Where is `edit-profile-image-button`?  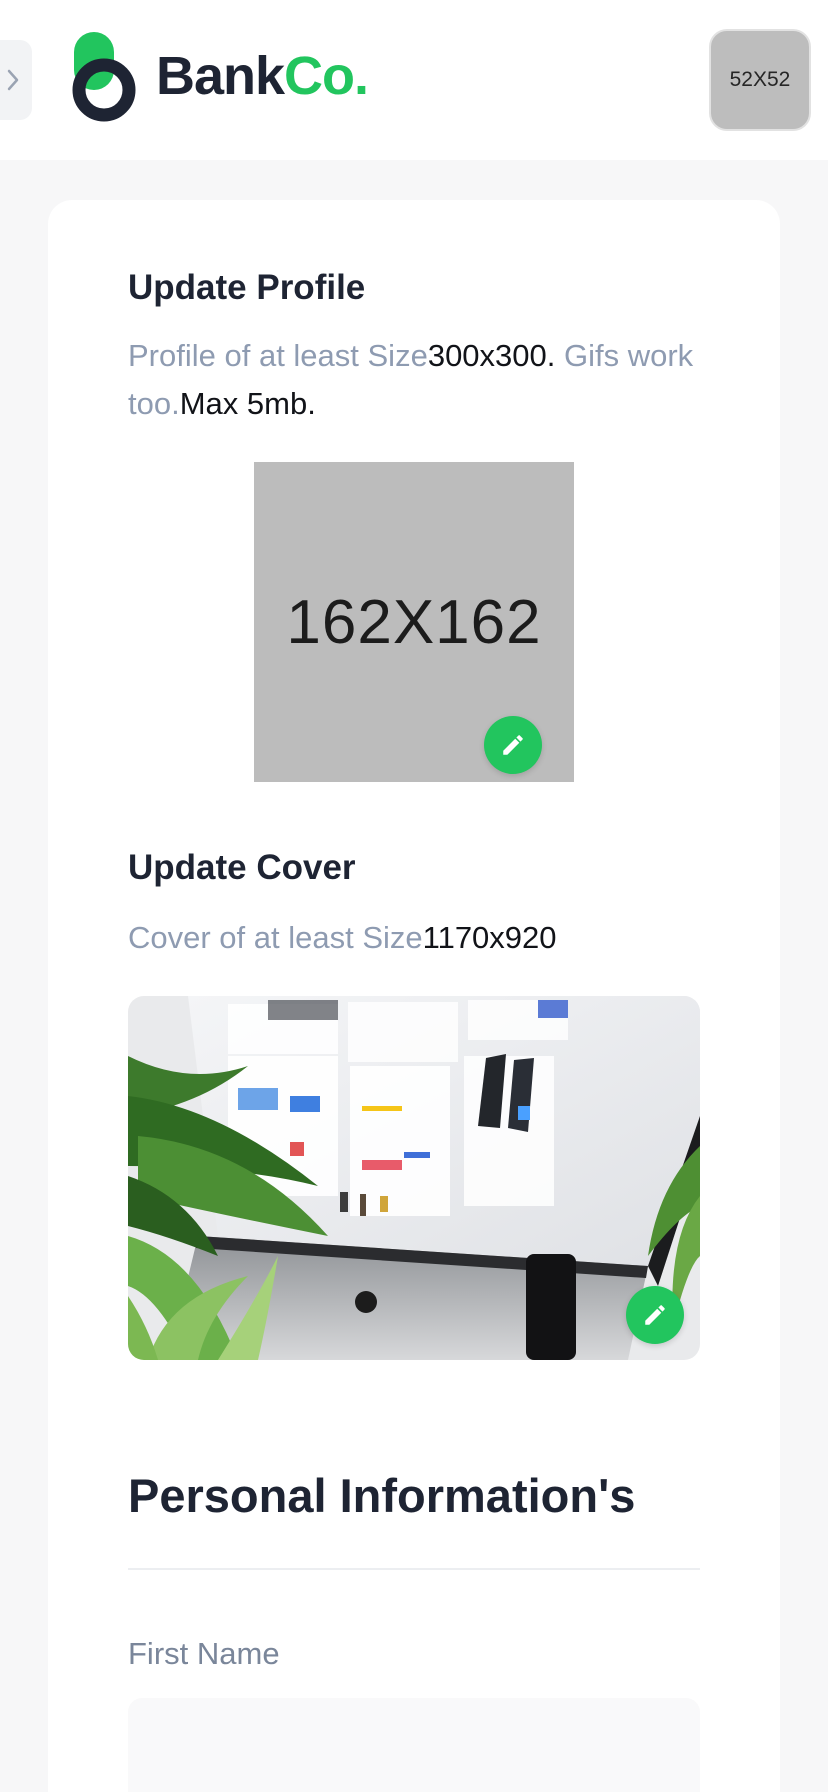
edit-profile-image-button is located at coordinates (513, 745).